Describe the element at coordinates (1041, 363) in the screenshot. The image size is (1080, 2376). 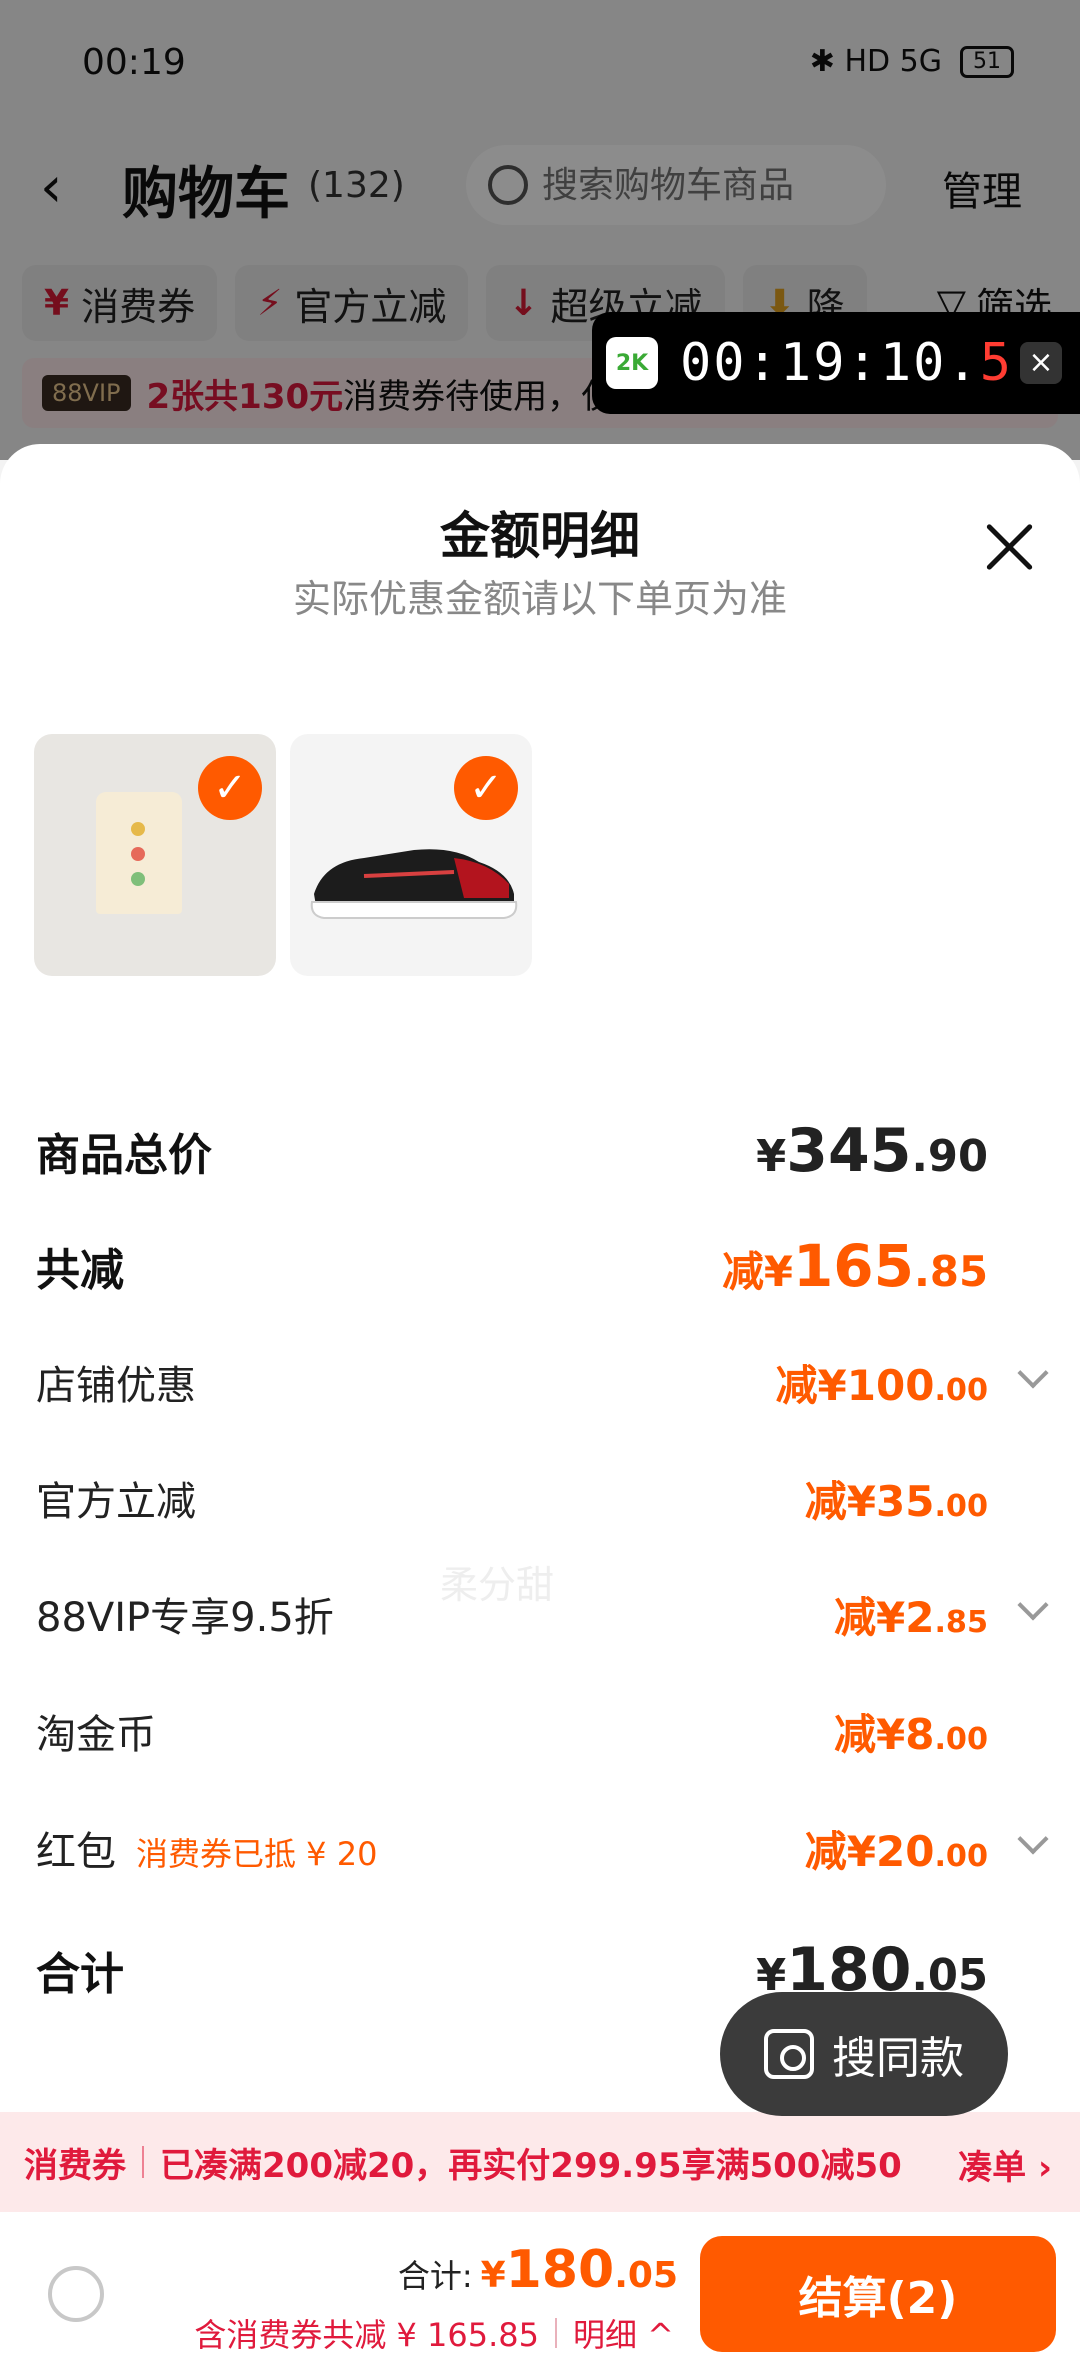
I see `recorder-close-icon: ×` at that location.